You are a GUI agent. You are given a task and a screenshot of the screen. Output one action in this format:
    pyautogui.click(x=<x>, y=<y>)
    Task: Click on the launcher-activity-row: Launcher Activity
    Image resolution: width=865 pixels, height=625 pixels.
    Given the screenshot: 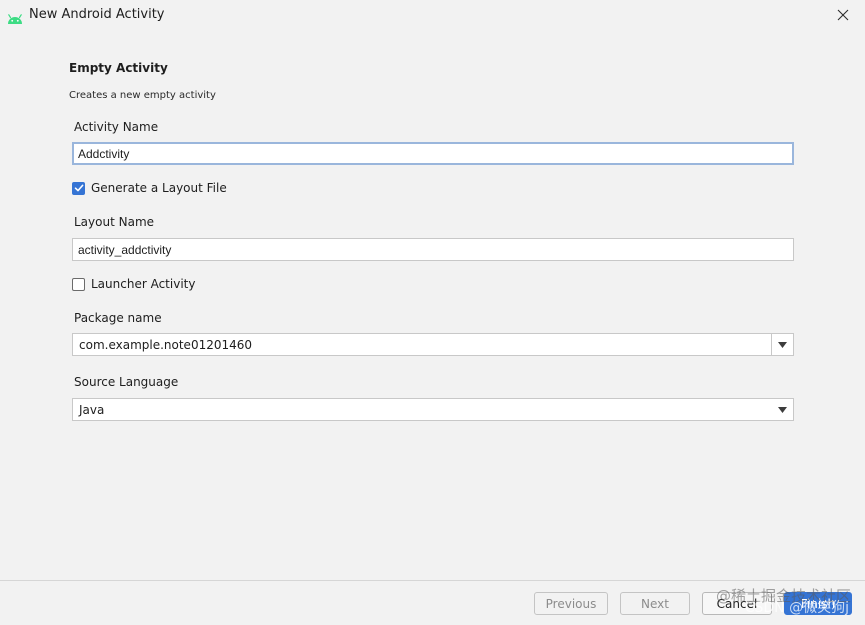 What is the action you would take?
    pyautogui.click(x=133, y=284)
    